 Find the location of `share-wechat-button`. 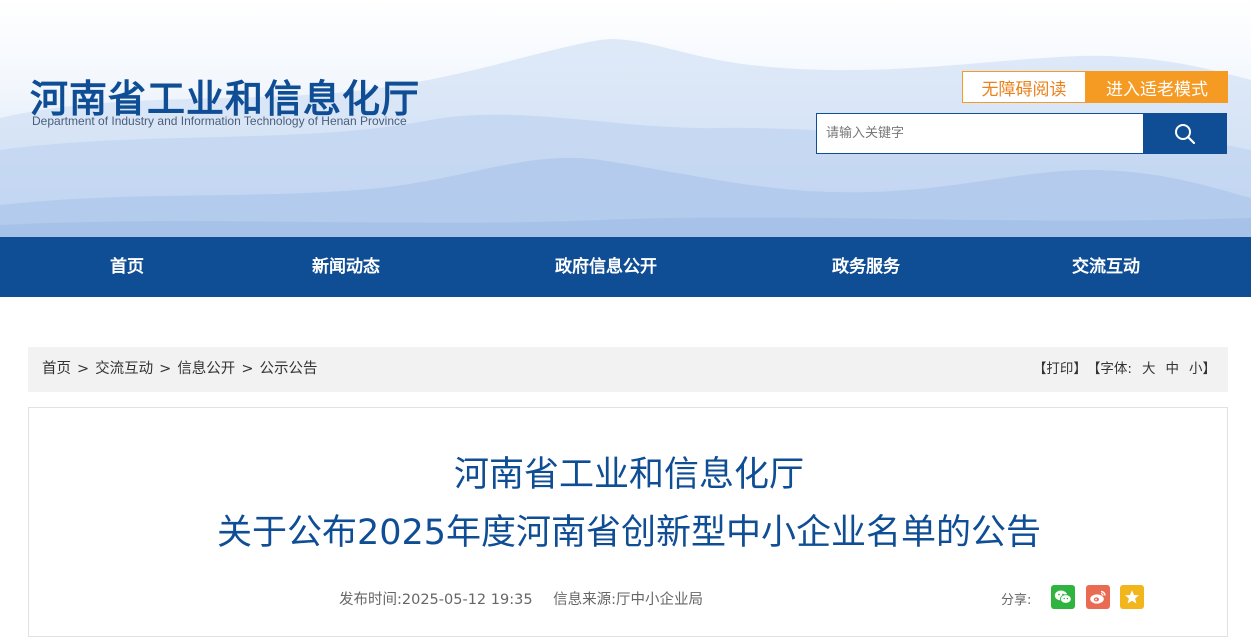

share-wechat-button is located at coordinates (1063, 597).